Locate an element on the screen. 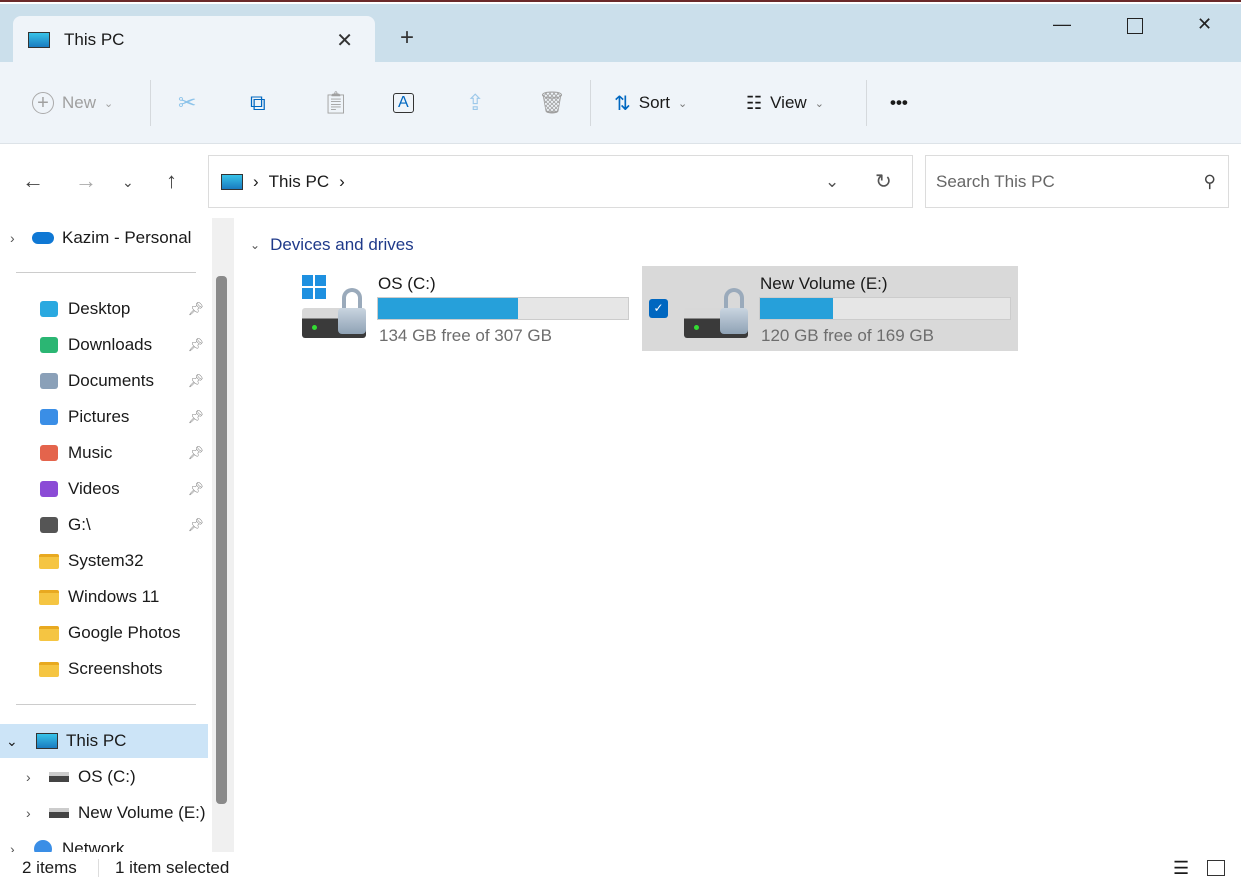  rename-button: A is located at coordinates (403, 103).